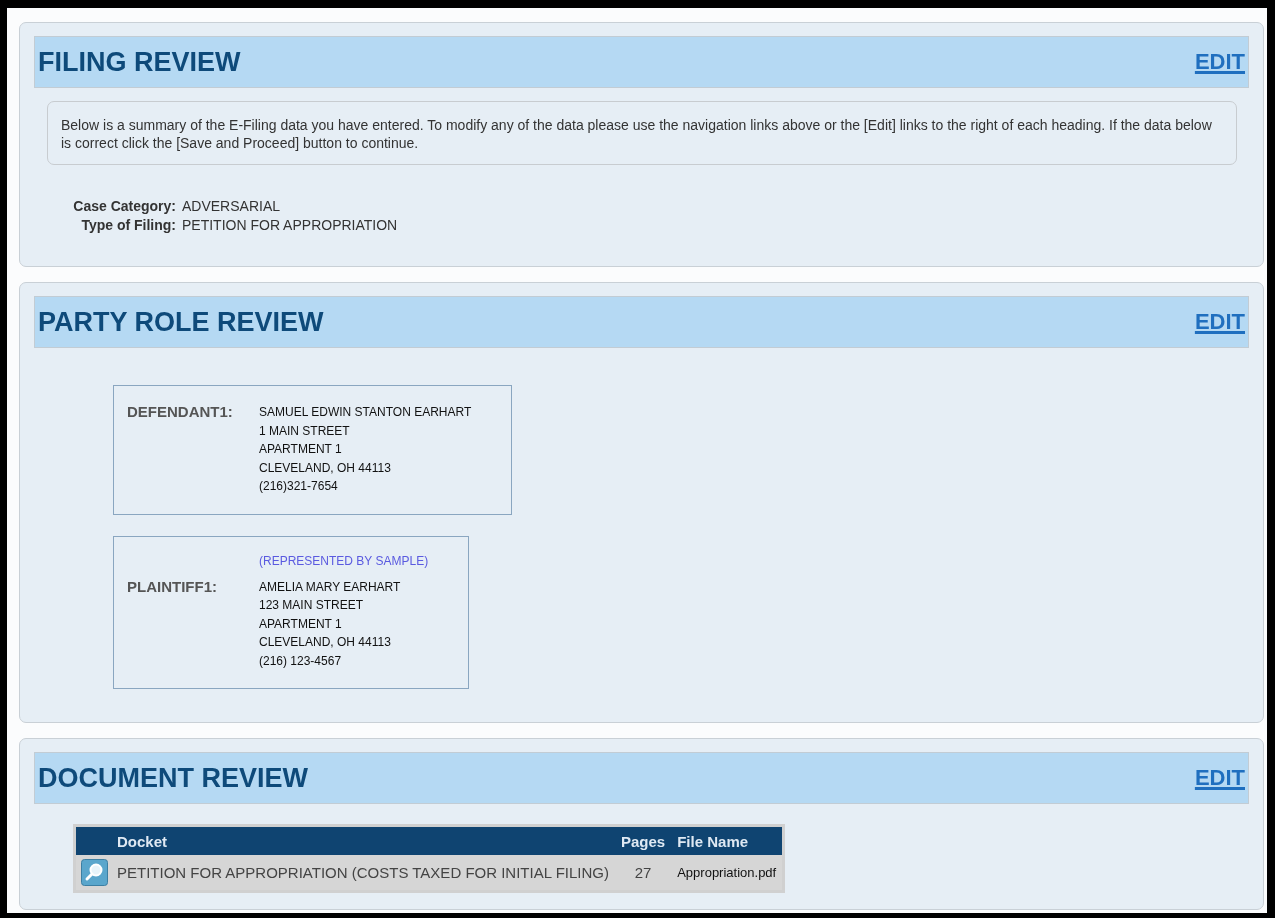 This screenshot has width=1275, height=918. I want to click on field-label: Type of Filing:, so click(128, 225).